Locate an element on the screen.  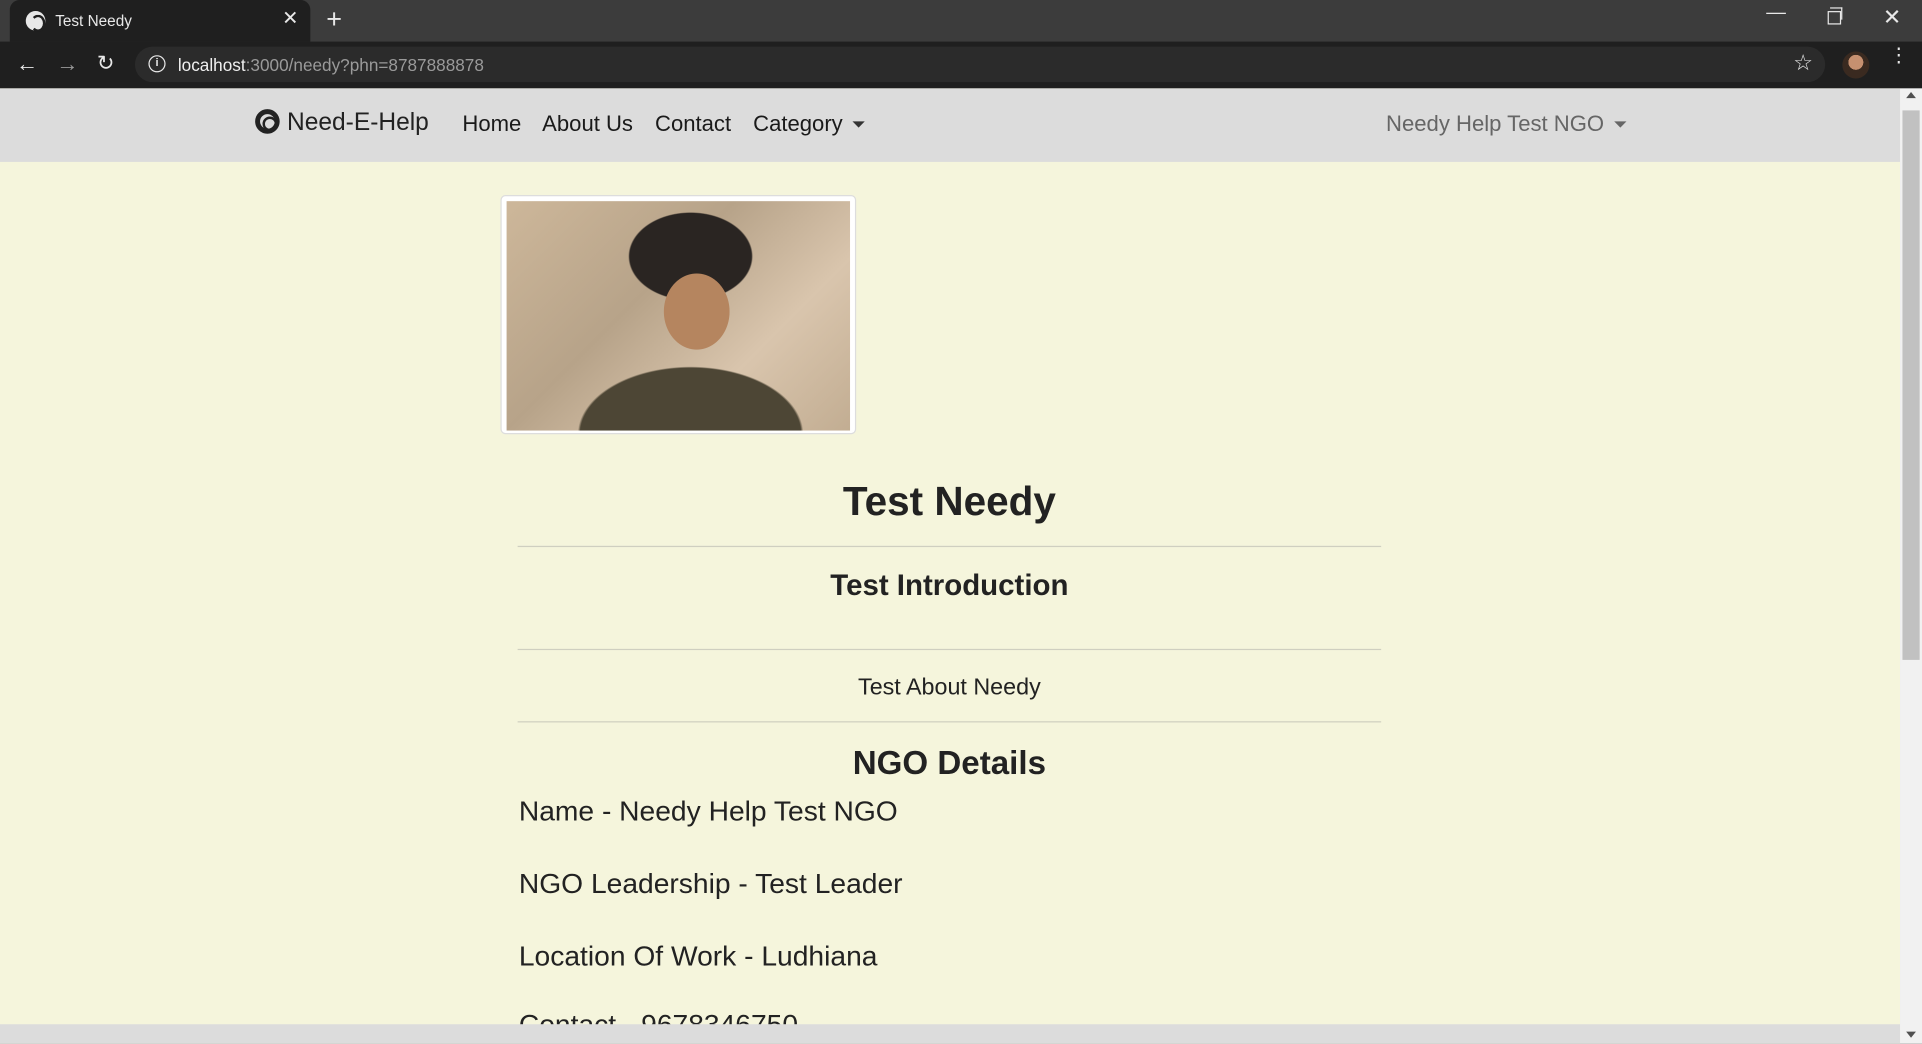
url-path: :3000/needy?phn=8787888878 is located at coordinates (364, 65).